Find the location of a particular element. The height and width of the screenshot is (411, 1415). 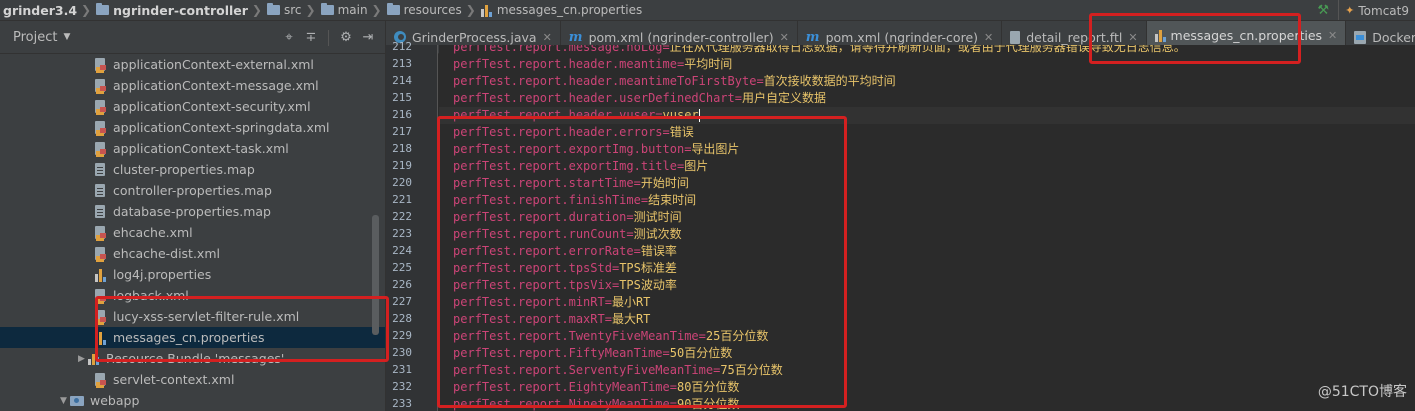

breadcrumb-item-file: messages_cn.properties is located at coordinates (561, 10).